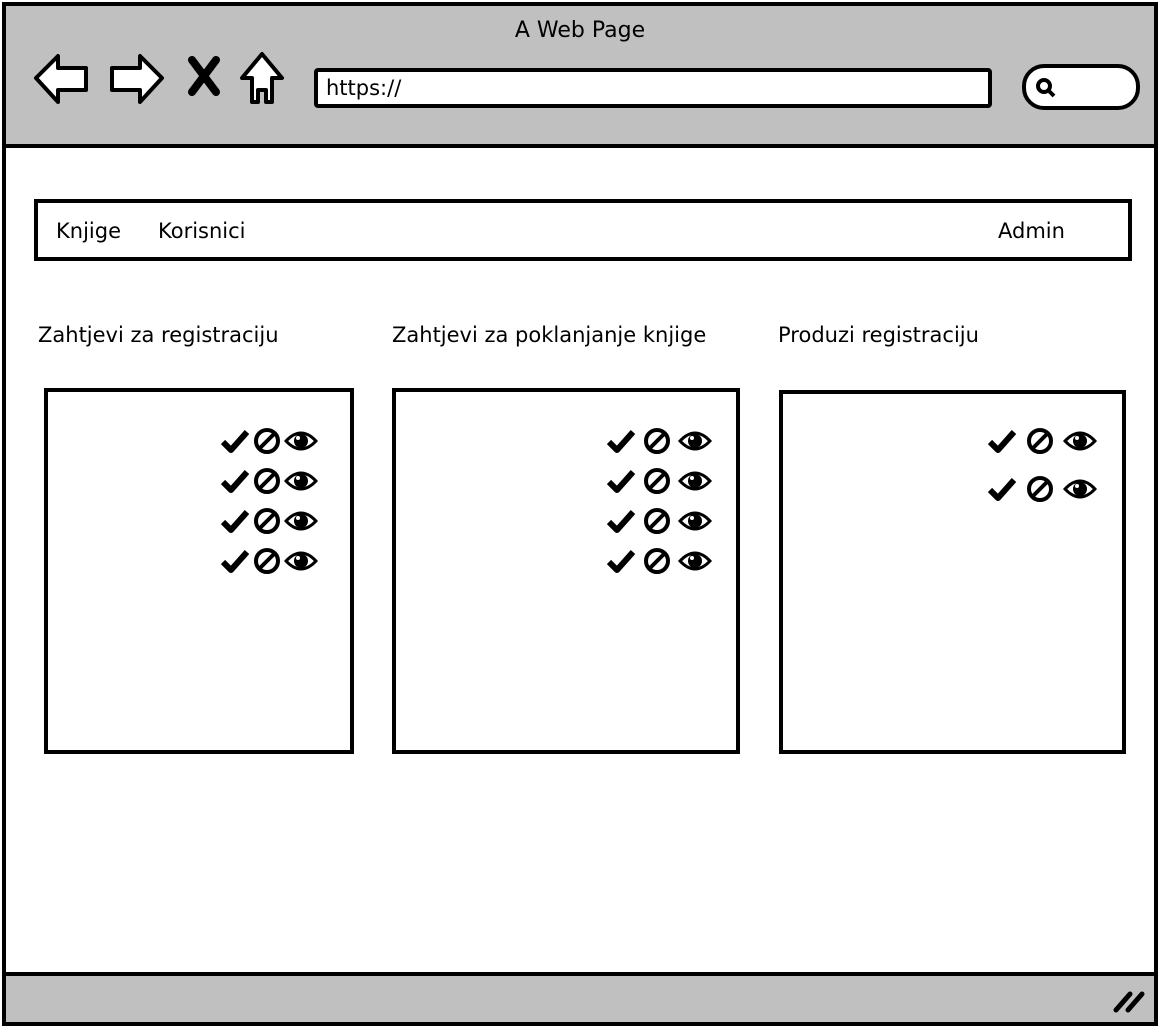  I want to click on window-title: A Web Page, so click(580, 30).